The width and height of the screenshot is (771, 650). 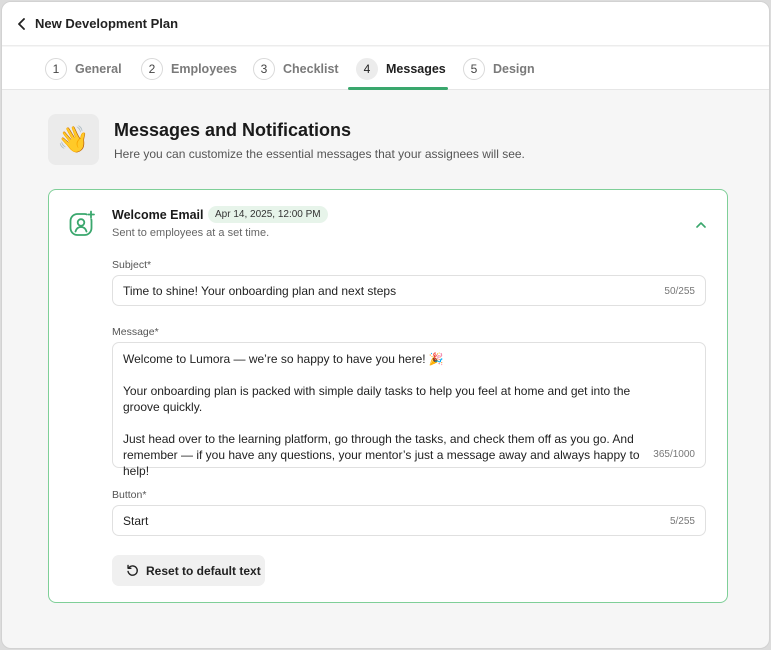 What do you see at coordinates (132, 570) in the screenshot?
I see `reset-icon` at bounding box center [132, 570].